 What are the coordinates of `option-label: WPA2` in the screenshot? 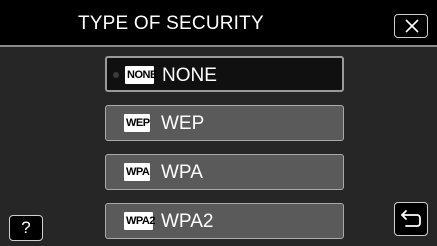 It's located at (187, 221).